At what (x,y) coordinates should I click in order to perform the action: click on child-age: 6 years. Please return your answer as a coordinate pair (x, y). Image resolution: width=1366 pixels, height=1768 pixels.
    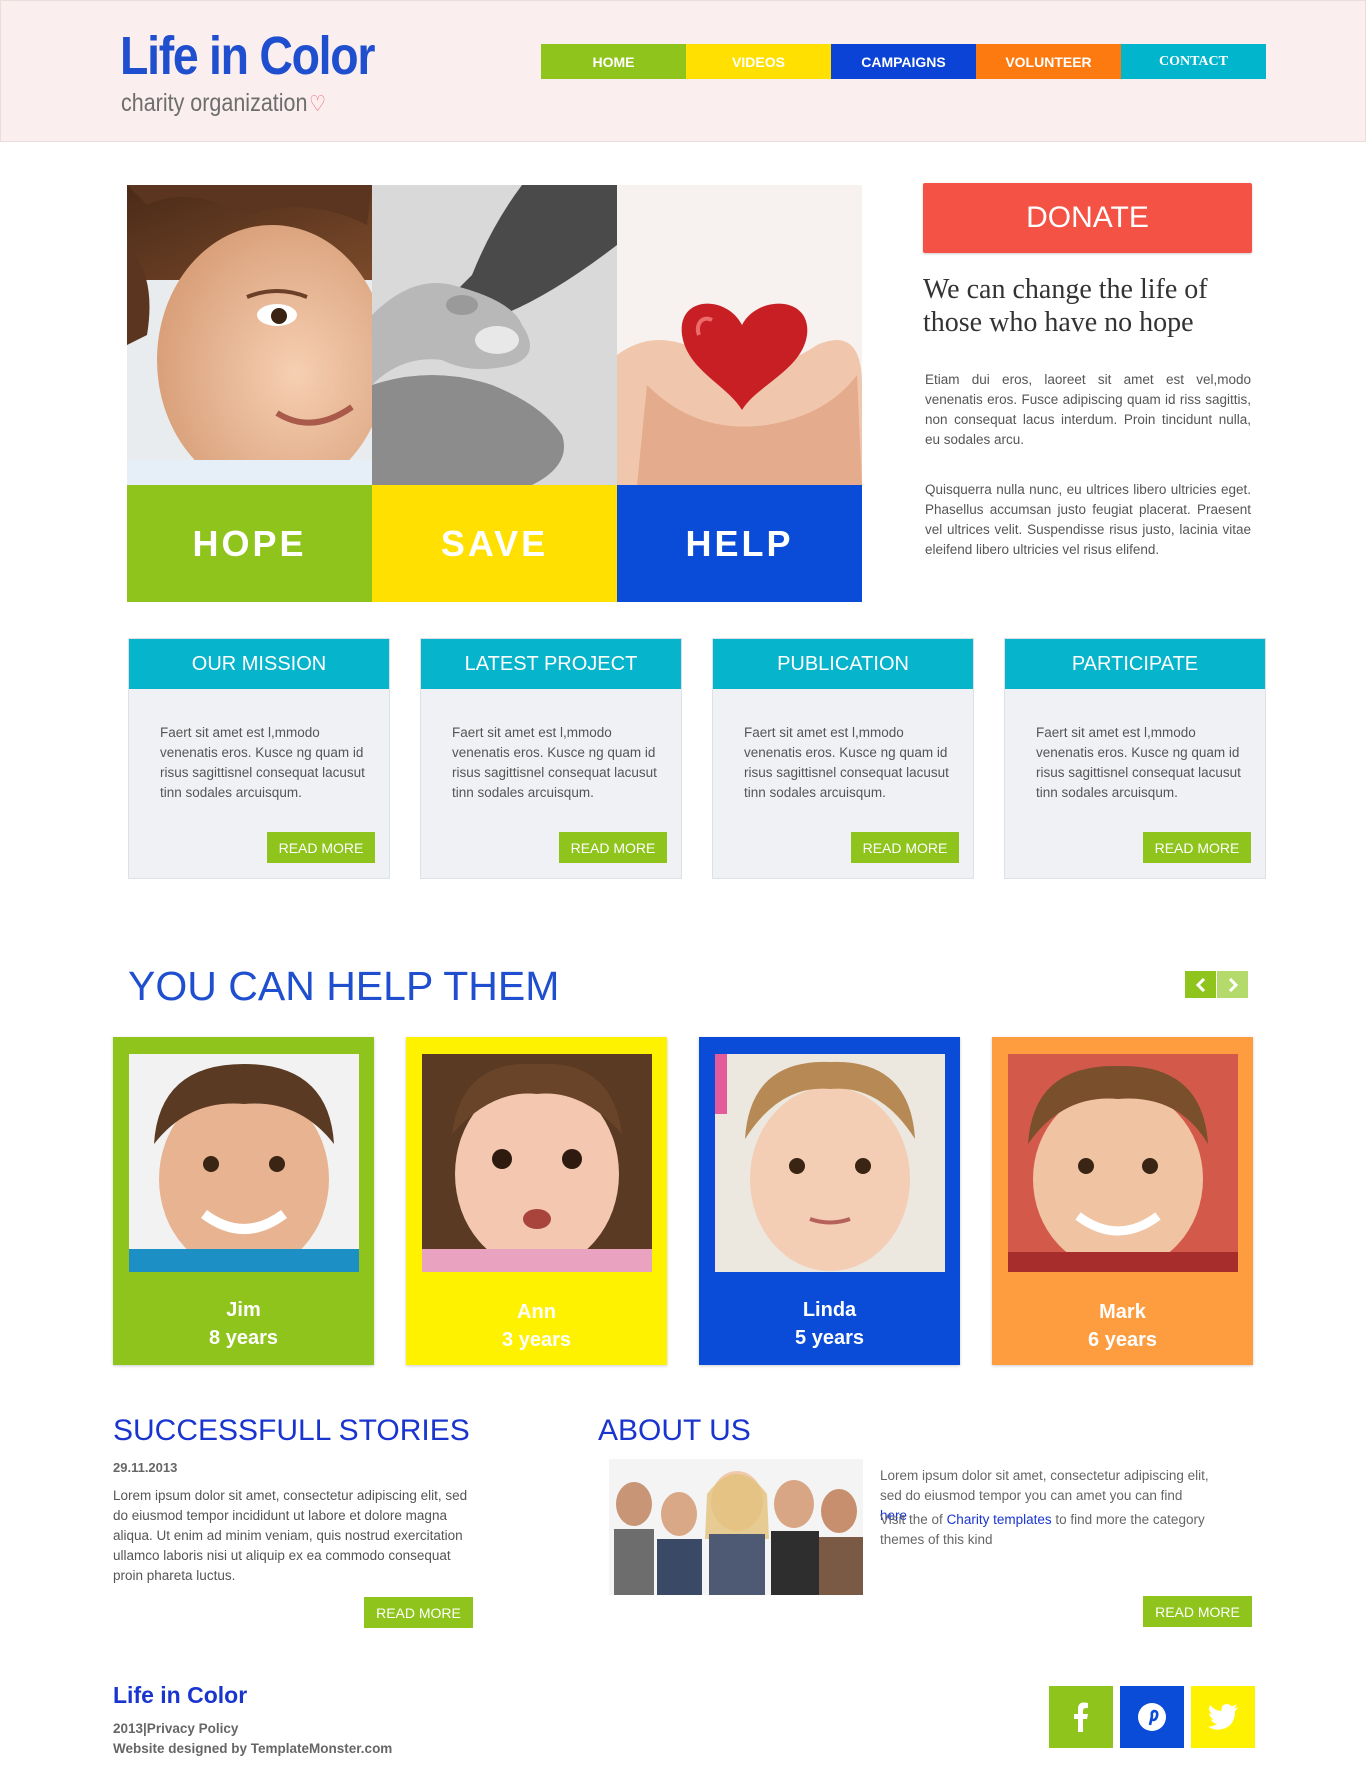
    Looking at the image, I should click on (1122, 1340).